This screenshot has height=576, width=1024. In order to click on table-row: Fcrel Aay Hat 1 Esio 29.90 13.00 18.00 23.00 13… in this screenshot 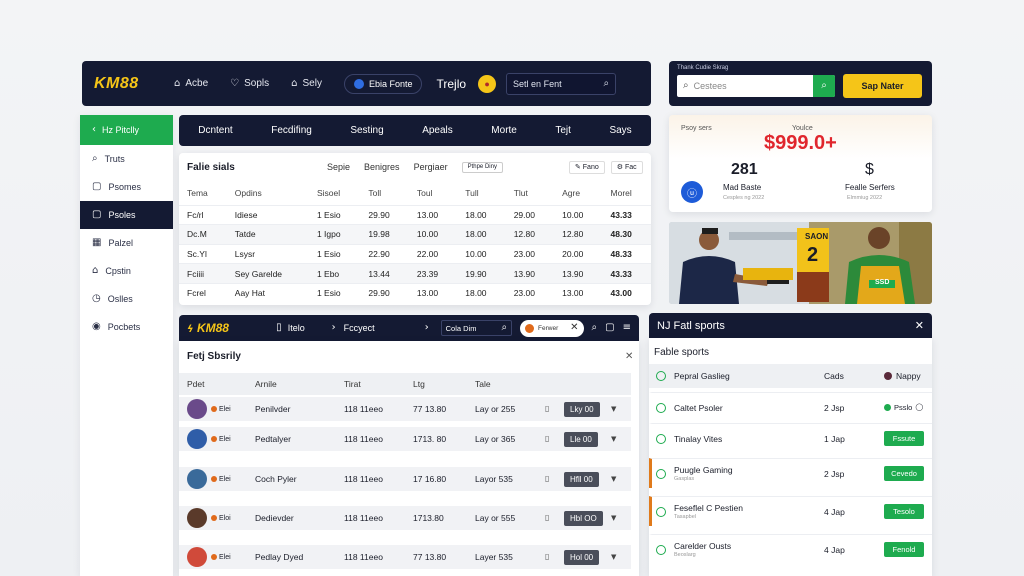, I will do `click(415, 292)`.